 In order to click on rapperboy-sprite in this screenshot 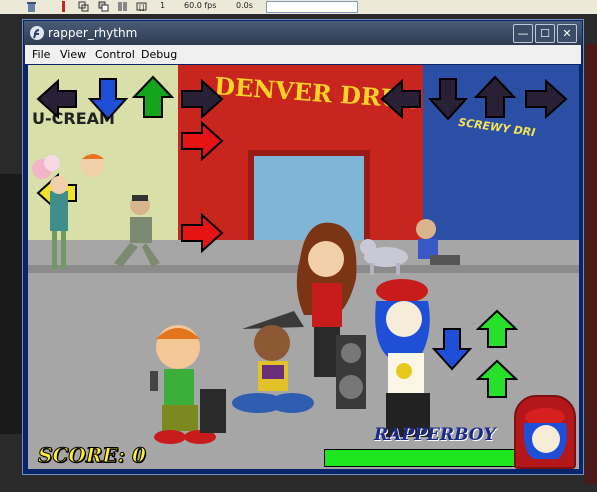, I will do `click(402, 358)`.